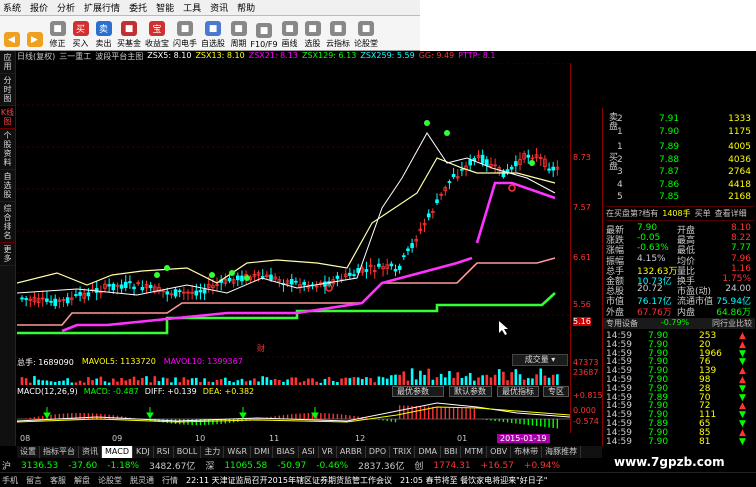 The width and height of the screenshot is (756, 487). I want to click on indicator-tab-9: DMI, so click(262, 452).